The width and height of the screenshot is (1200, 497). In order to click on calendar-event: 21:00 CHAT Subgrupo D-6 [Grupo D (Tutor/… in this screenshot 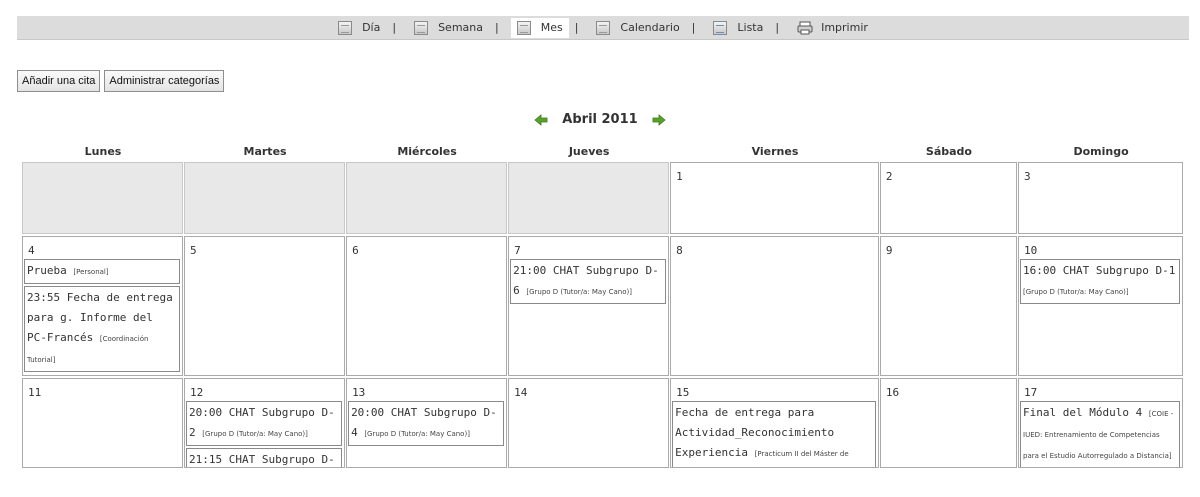, I will do `click(588, 281)`.